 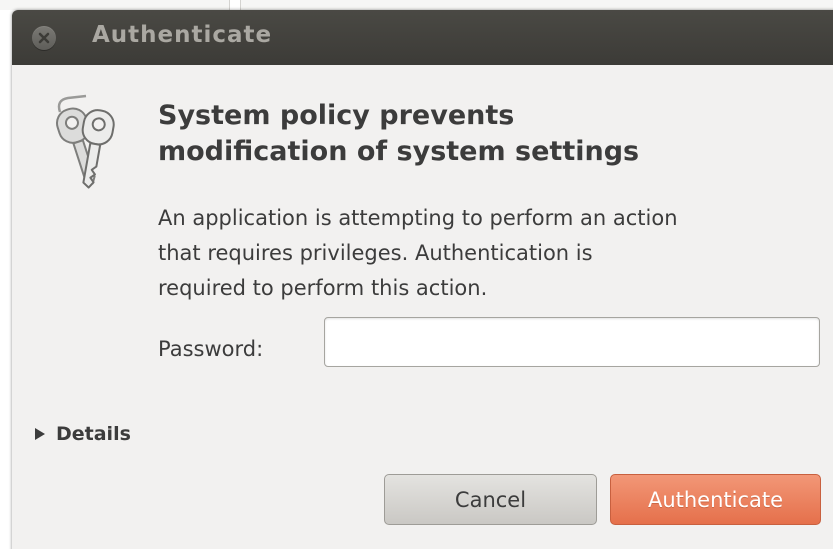 I want to click on heading-line: modification of system settings, so click(x=399, y=151).